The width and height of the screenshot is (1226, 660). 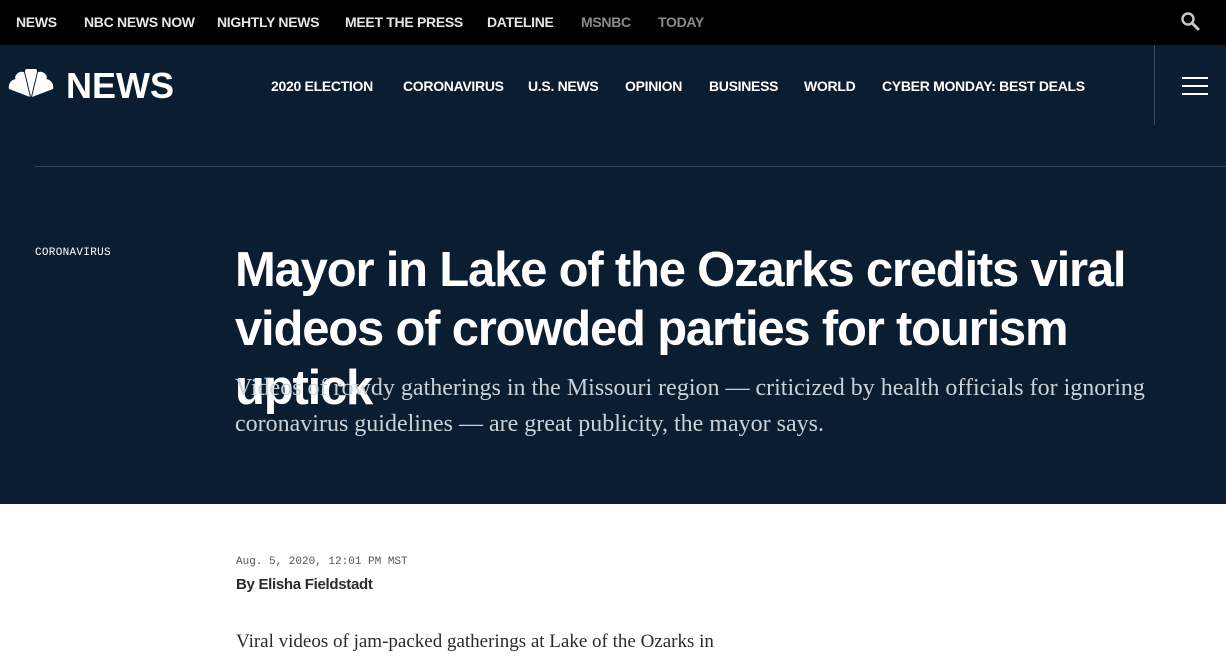 I want to click on top-link-today: TODAY, so click(x=681, y=22).